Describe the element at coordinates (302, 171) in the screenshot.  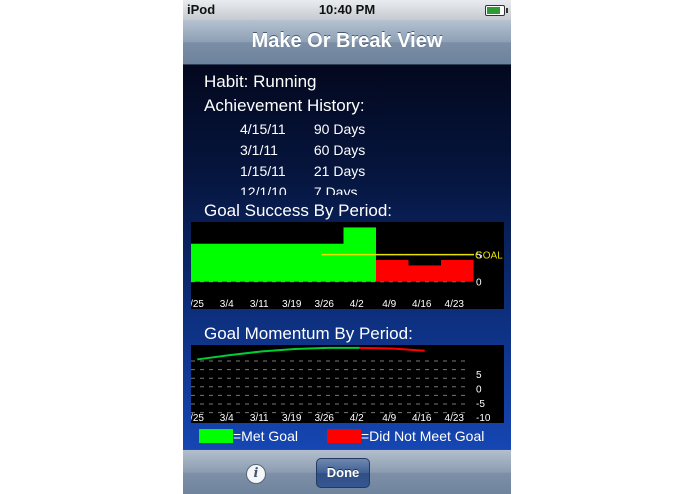
I see `list-item: 1/15/11 21 Days` at that location.